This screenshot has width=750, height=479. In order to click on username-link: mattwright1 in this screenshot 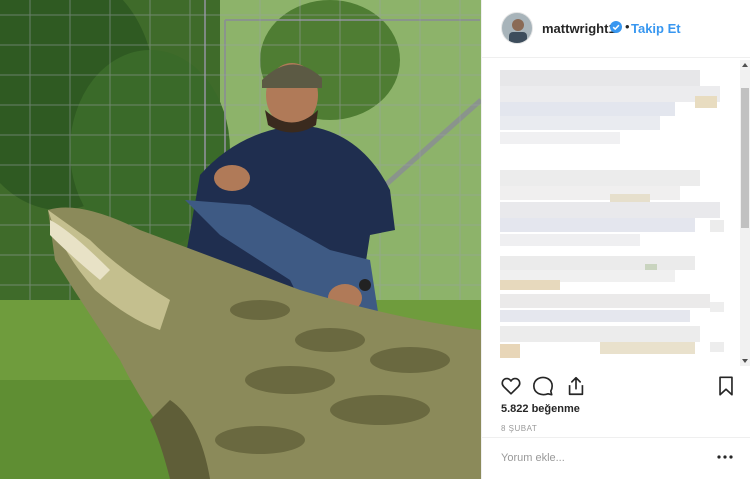, I will do `click(579, 28)`.